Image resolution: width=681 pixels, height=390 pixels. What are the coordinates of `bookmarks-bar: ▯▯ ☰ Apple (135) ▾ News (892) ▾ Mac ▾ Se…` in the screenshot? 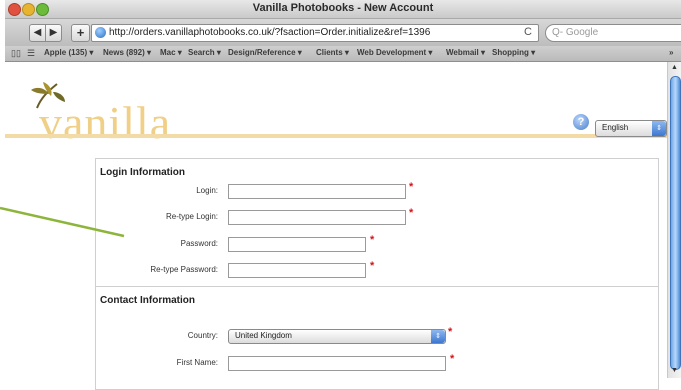 It's located at (343, 54).